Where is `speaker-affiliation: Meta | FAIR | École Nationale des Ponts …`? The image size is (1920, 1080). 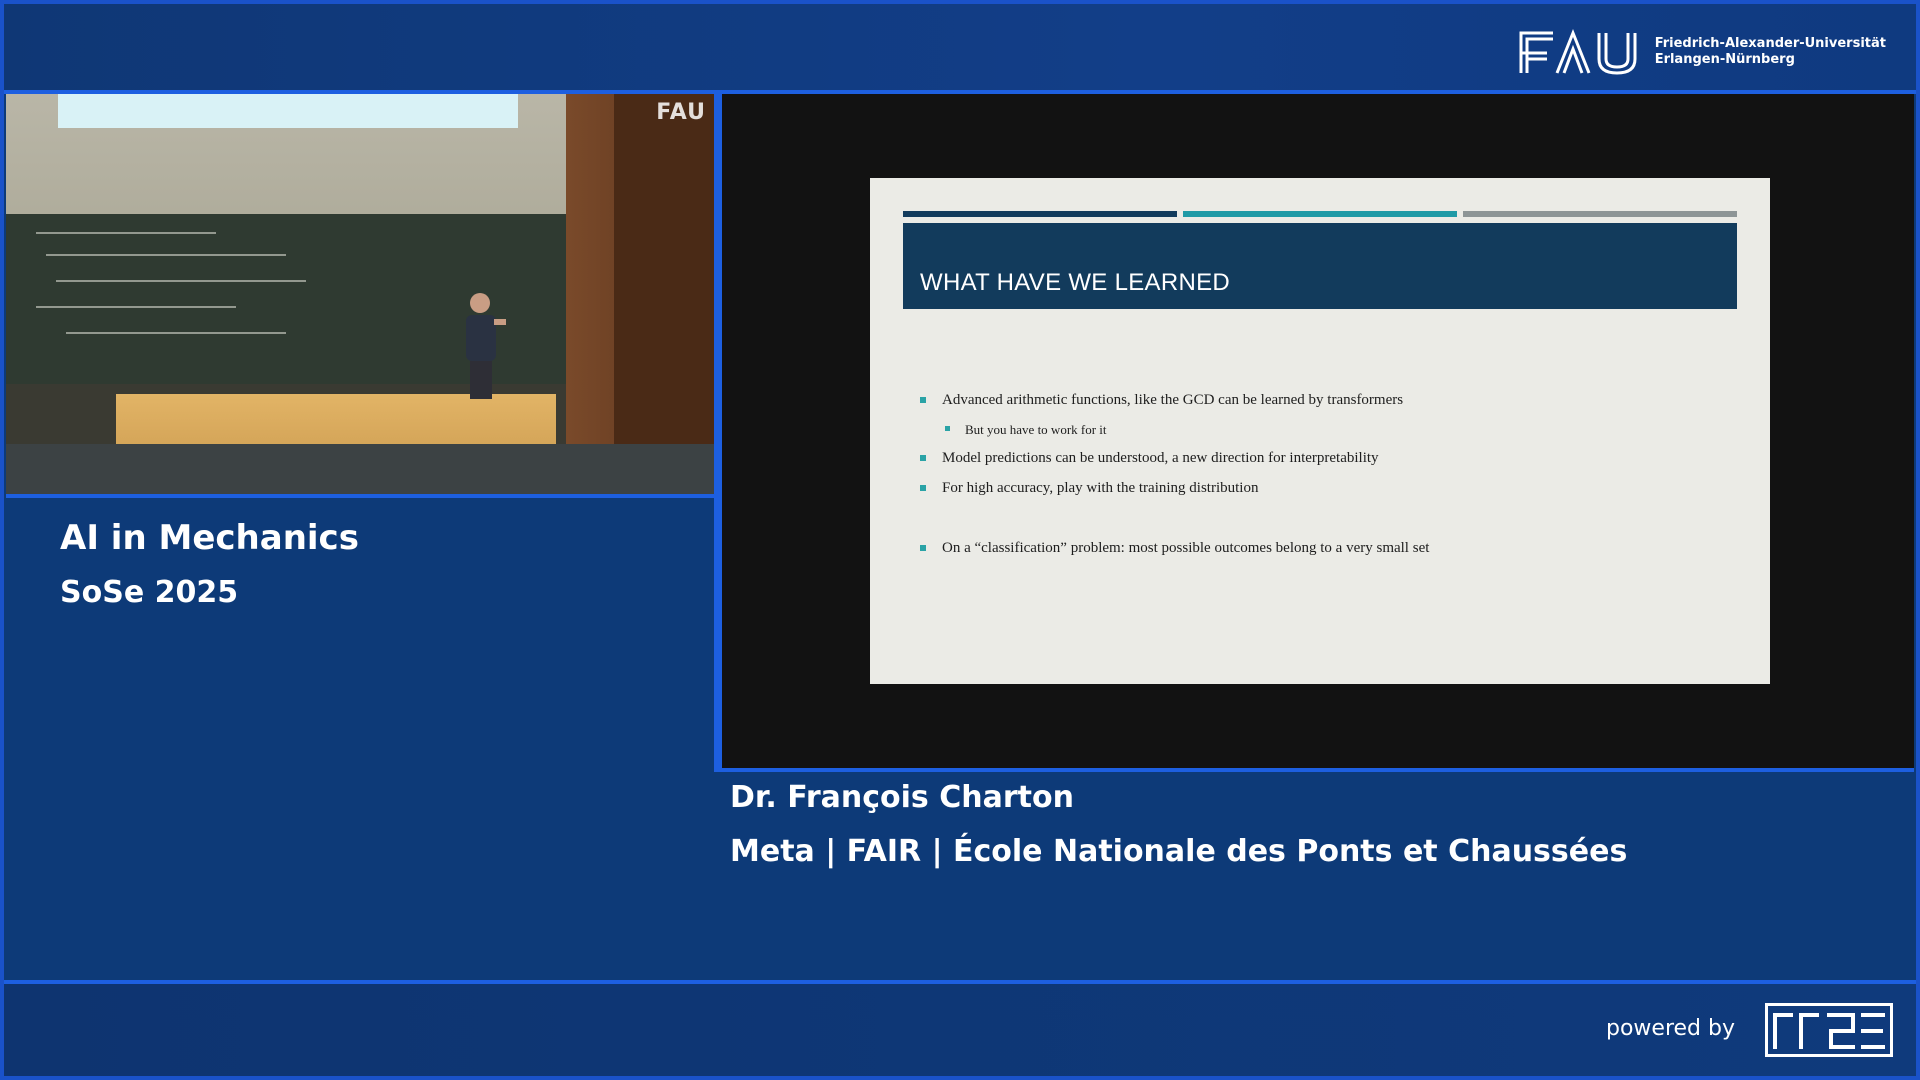
speaker-affiliation: Meta | FAIR | École Nationale des Ponts … is located at coordinates (1179, 851).